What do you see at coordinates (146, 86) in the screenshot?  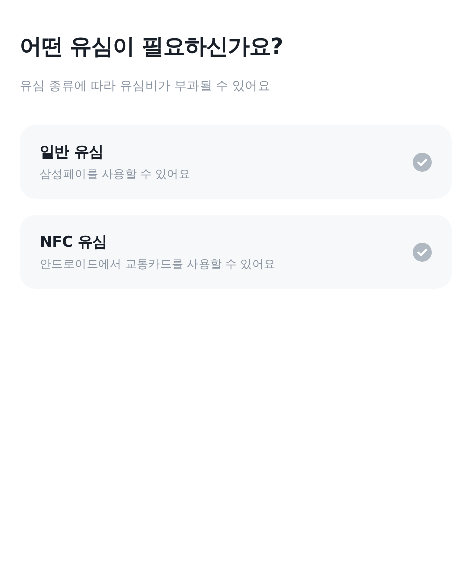 I see `page-subtitle: 유심 종류에 따라 유심비가 부과될 수 있어요` at bounding box center [146, 86].